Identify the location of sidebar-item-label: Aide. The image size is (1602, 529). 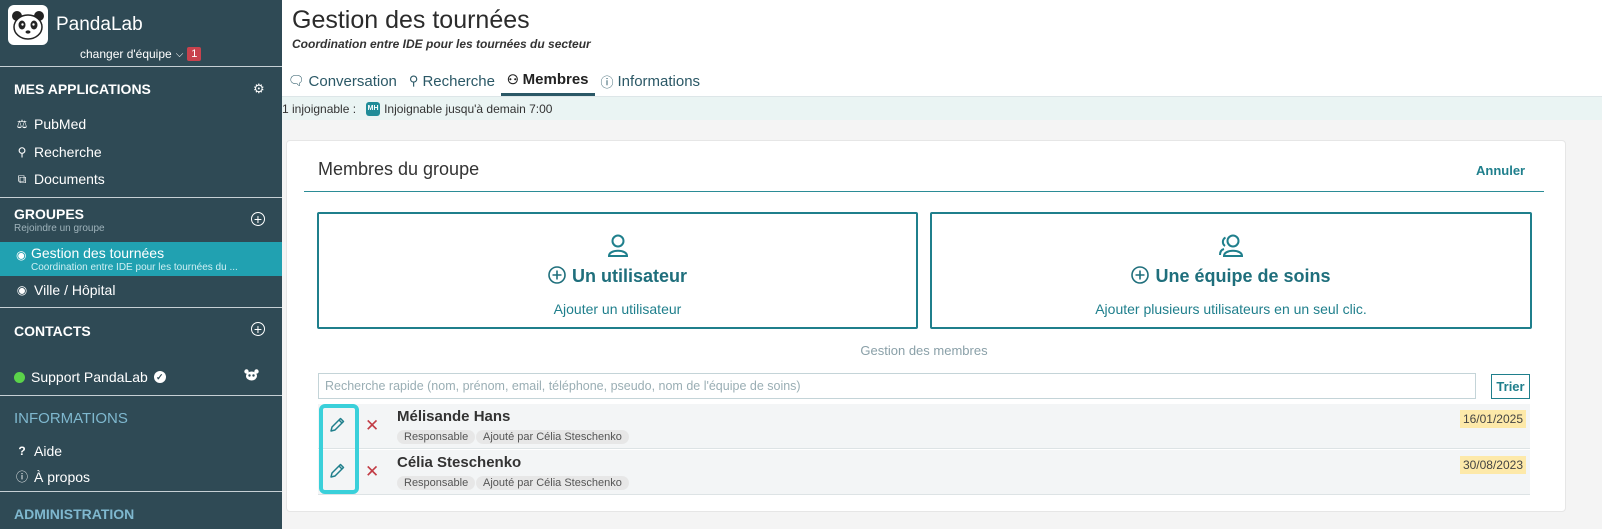
(48, 451).